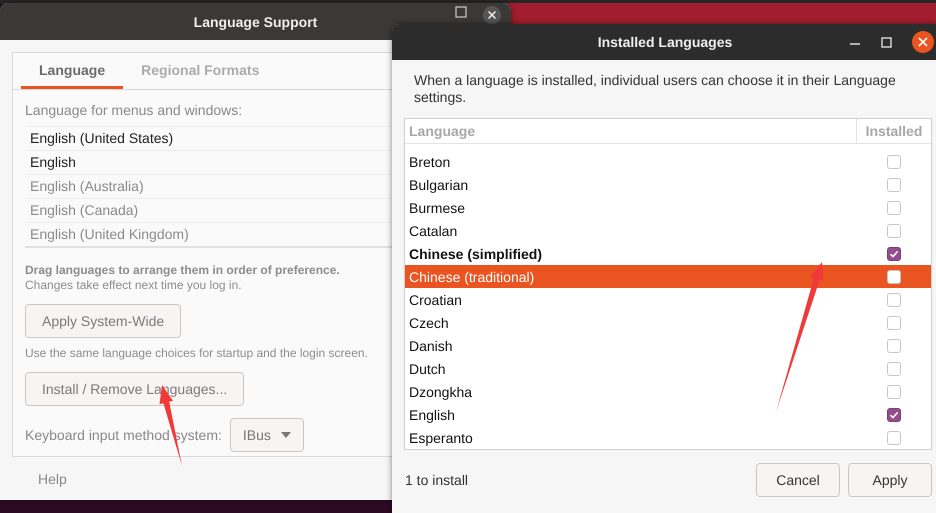 The width and height of the screenshot is (936, 513). I want to click on dialog-button: Apply, so click(890, 480).